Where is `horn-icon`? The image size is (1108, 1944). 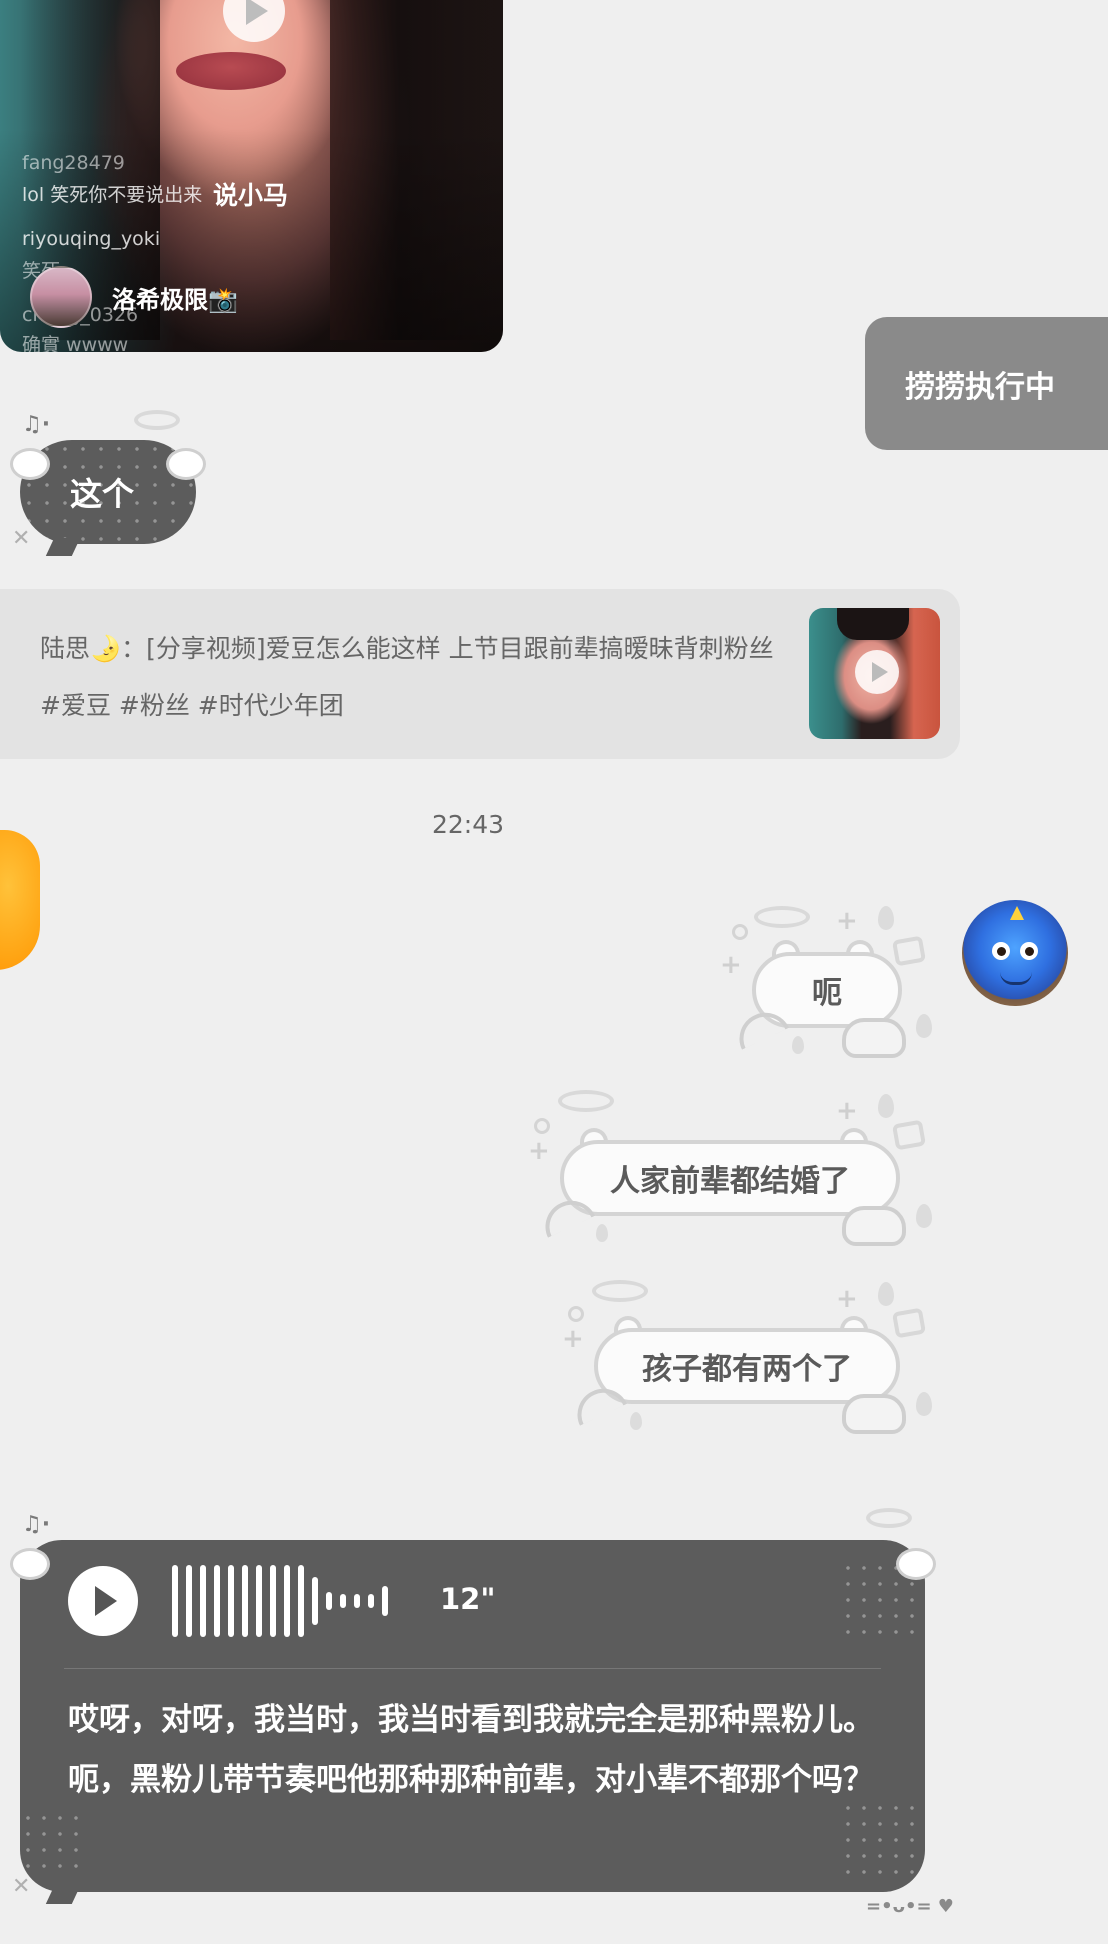
horn-icon is located at coordinates (1017, 913).